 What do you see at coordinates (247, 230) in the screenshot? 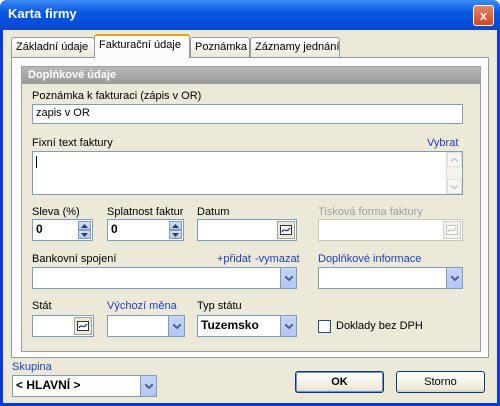
I see `datum-input` at bounding box center [247, 230].